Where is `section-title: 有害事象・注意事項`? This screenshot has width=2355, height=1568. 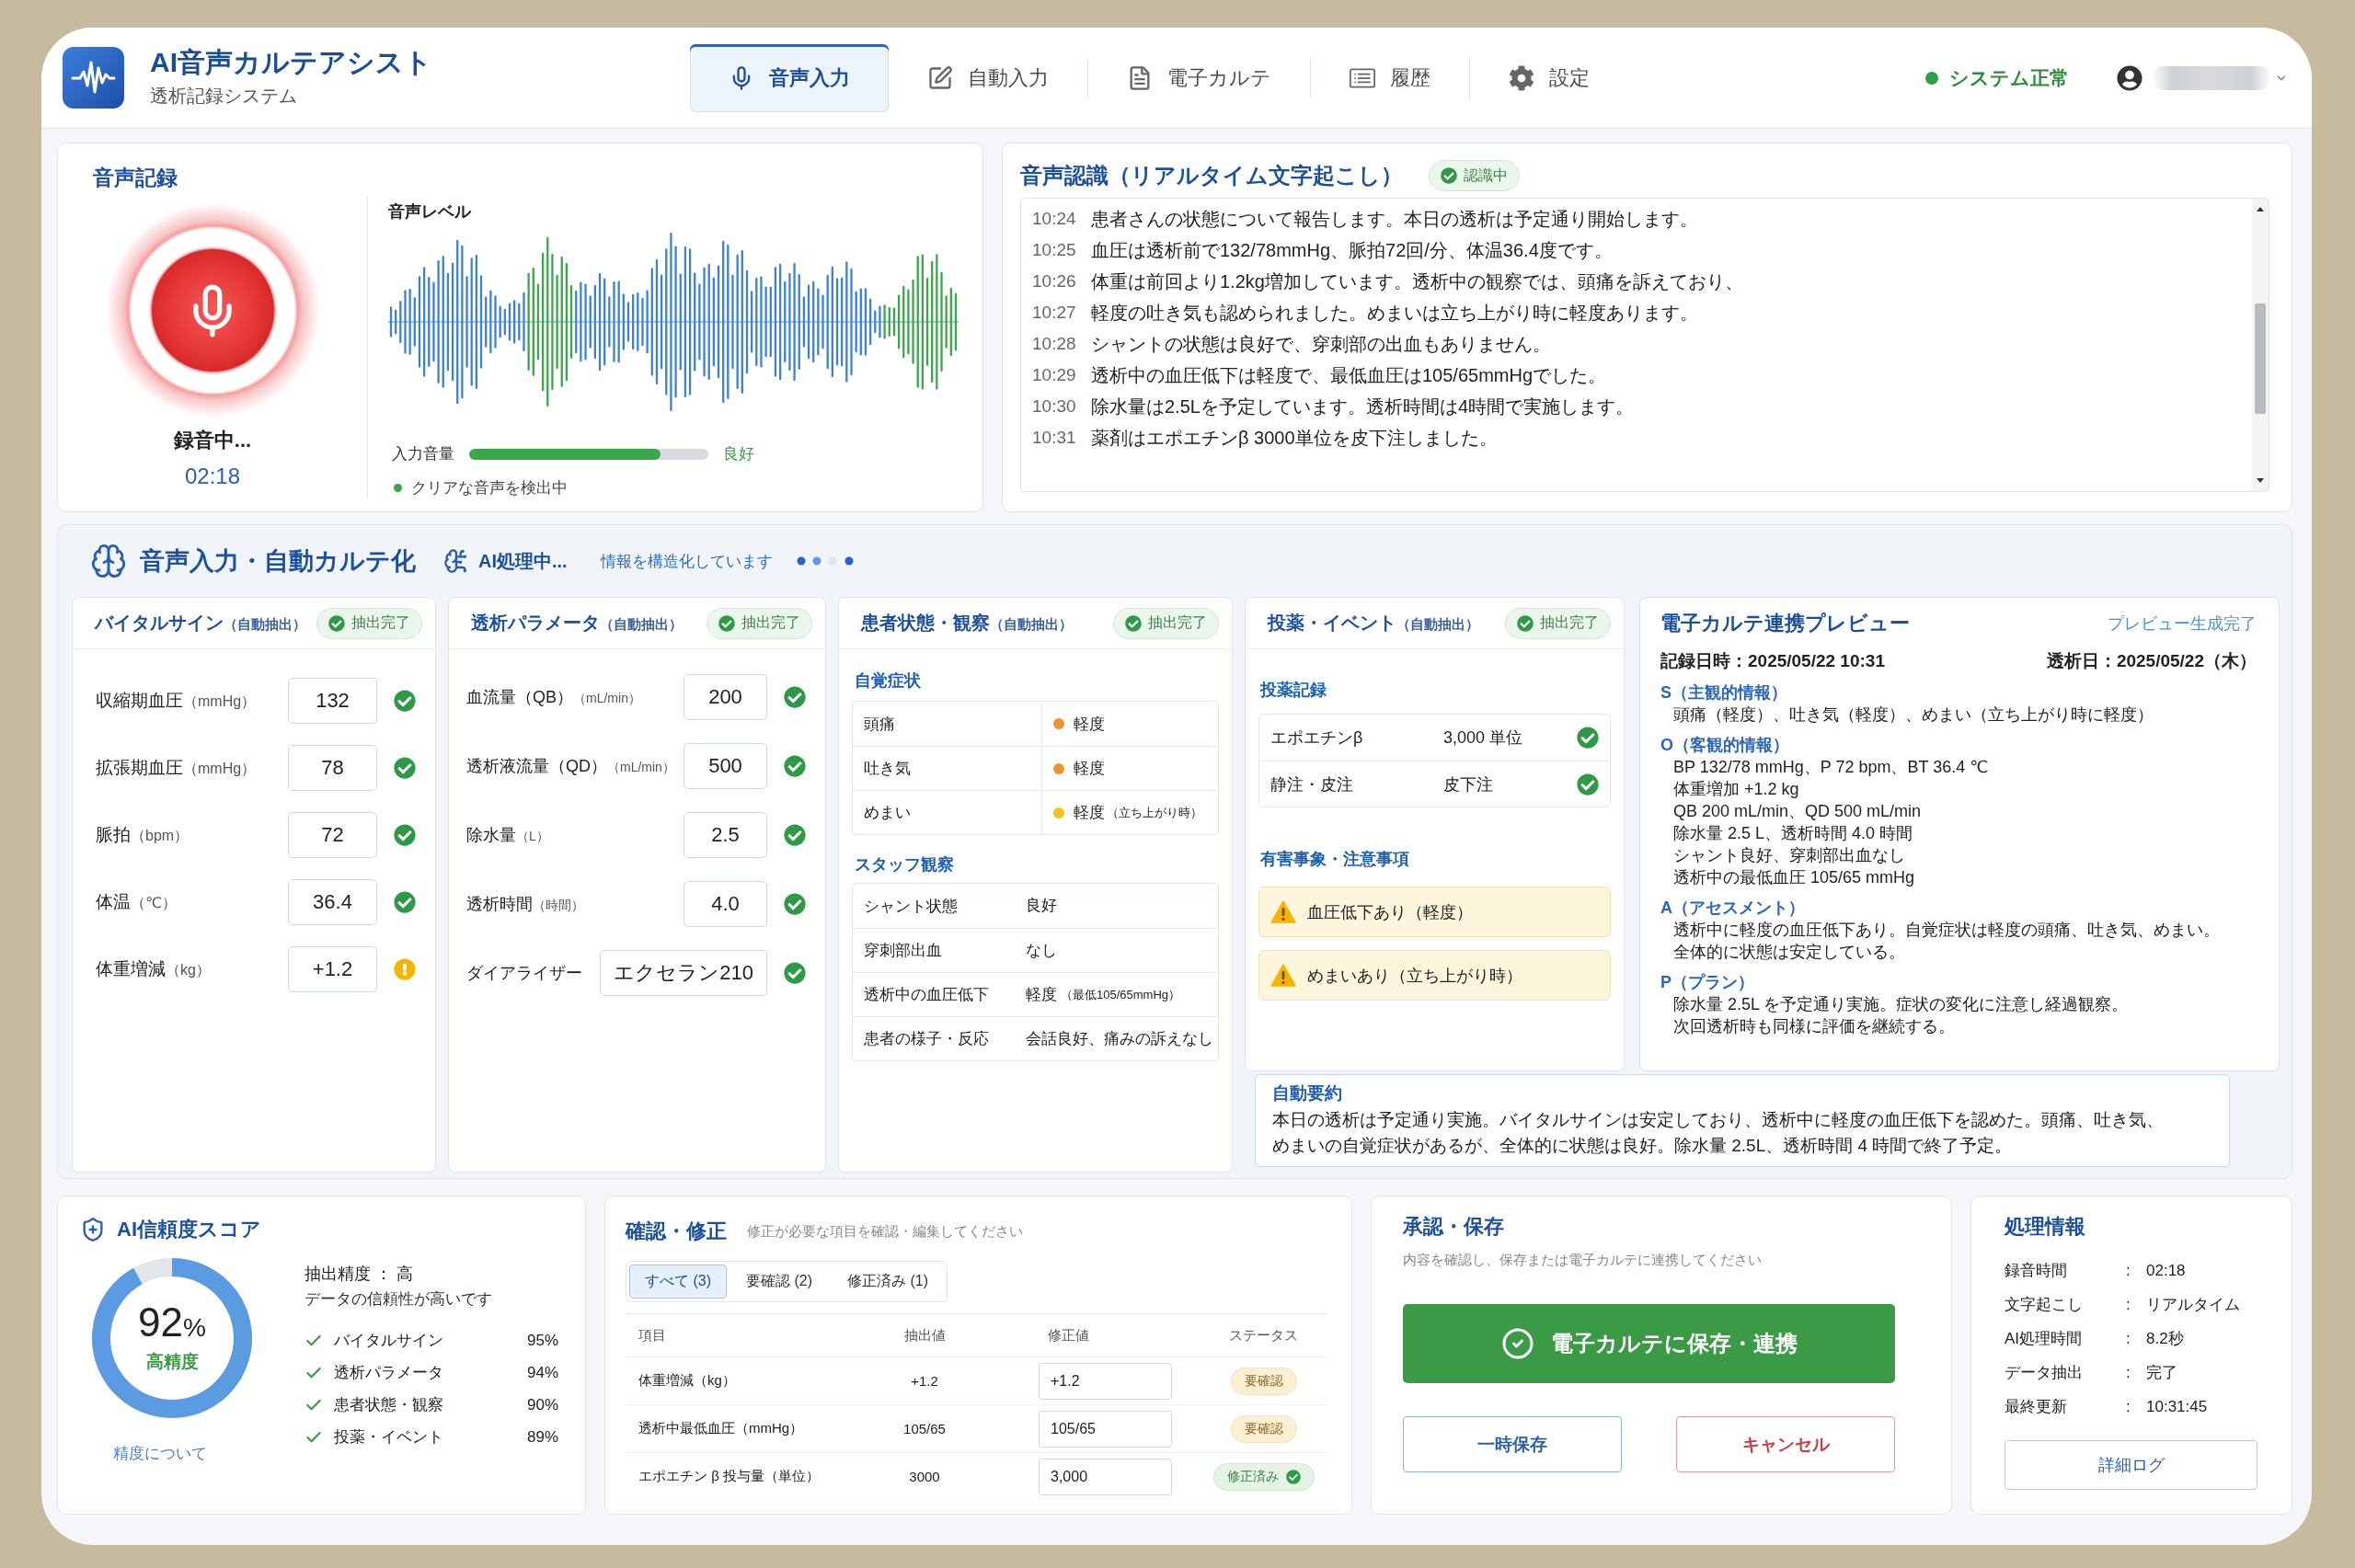 section-title: 有害事象・注意事項 is located at coordinates (1335, 859).